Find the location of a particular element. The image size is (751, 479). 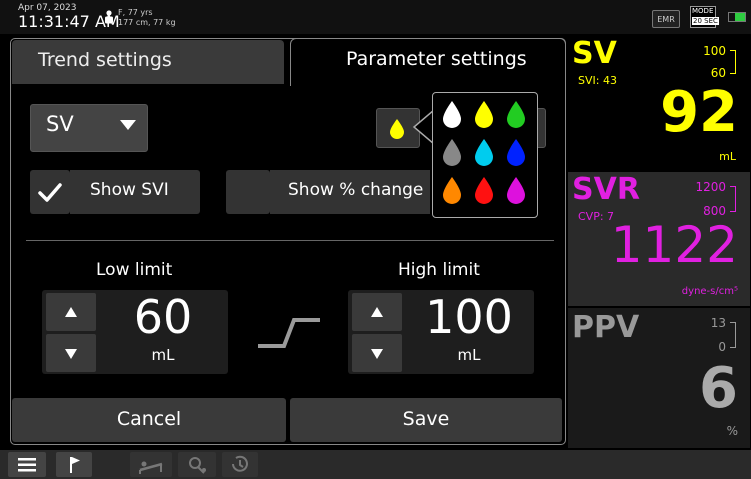

range-link-icon is located at coordinates (289, 333).